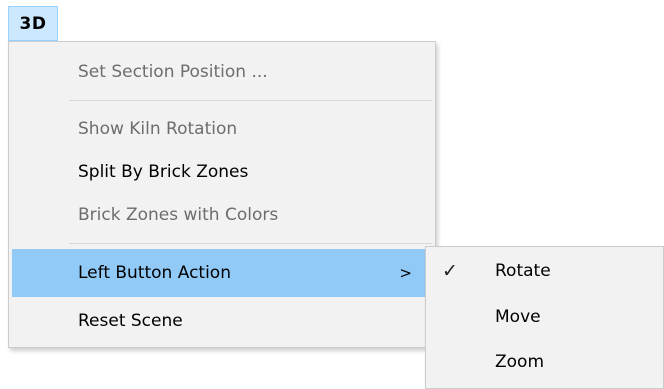  Describe the element at coordinates (130, 321) in the screenshot. I see `menu-item-label: Reset Scene` at that location.